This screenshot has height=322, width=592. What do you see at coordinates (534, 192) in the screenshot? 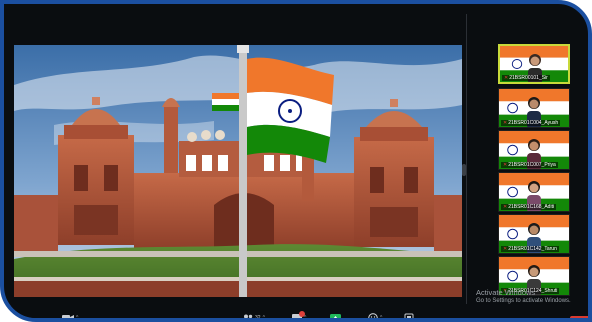
I see `participant-tile: ✕21BSR01C168_Aditi` at bounding box center [534, 192].